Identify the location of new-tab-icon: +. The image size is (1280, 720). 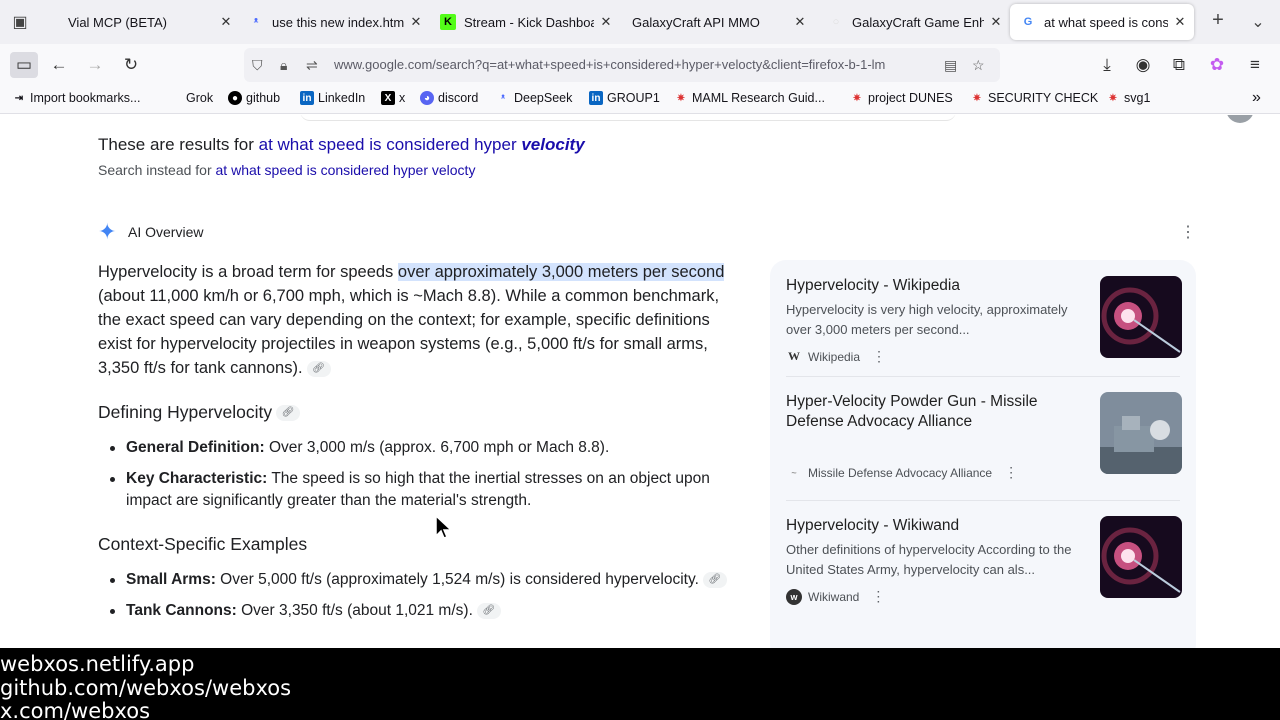
(1218, 20).